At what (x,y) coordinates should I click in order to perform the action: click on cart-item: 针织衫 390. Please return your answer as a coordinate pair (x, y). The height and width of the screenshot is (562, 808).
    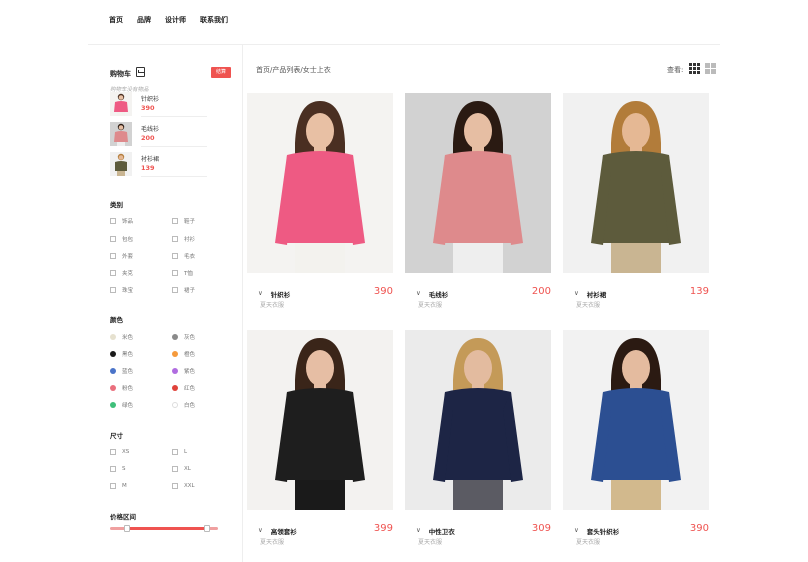
    Looking at the image, I should click on (158, 104).